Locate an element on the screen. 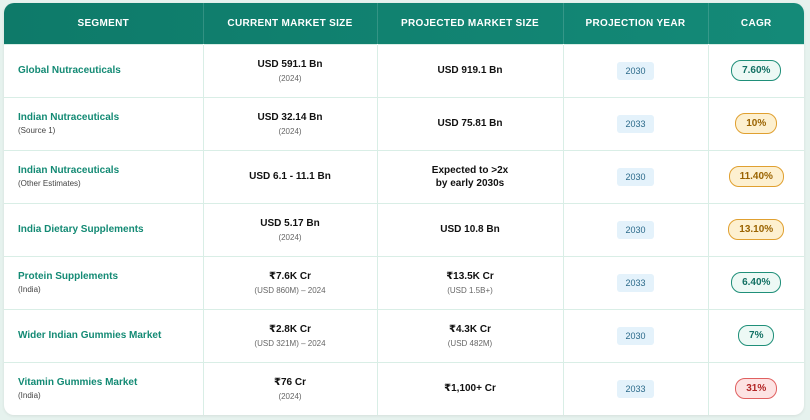 Image resolution: width=810 pixels, height=420 pixels. cagr-badge: 31% is located at coordinates (756, 389).